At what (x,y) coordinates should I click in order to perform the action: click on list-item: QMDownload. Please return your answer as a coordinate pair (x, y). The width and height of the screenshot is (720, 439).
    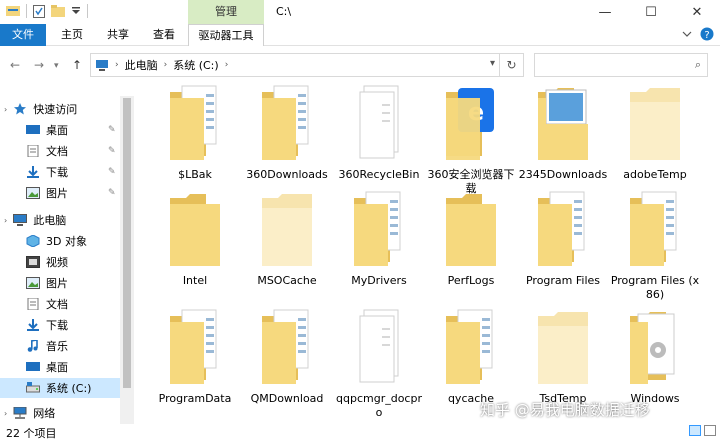
    Looking at the image, I should click on (287, 357).